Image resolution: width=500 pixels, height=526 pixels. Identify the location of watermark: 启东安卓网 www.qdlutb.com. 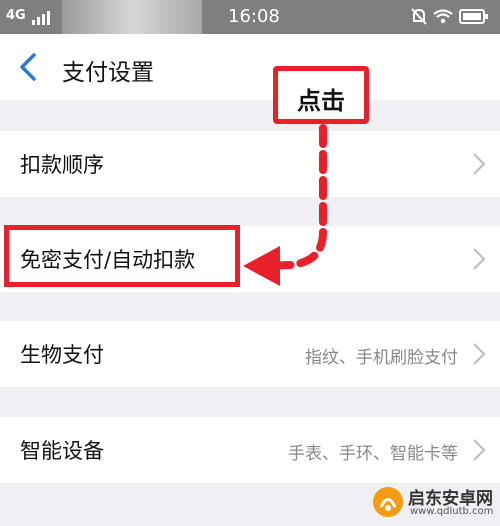
(435, 504).